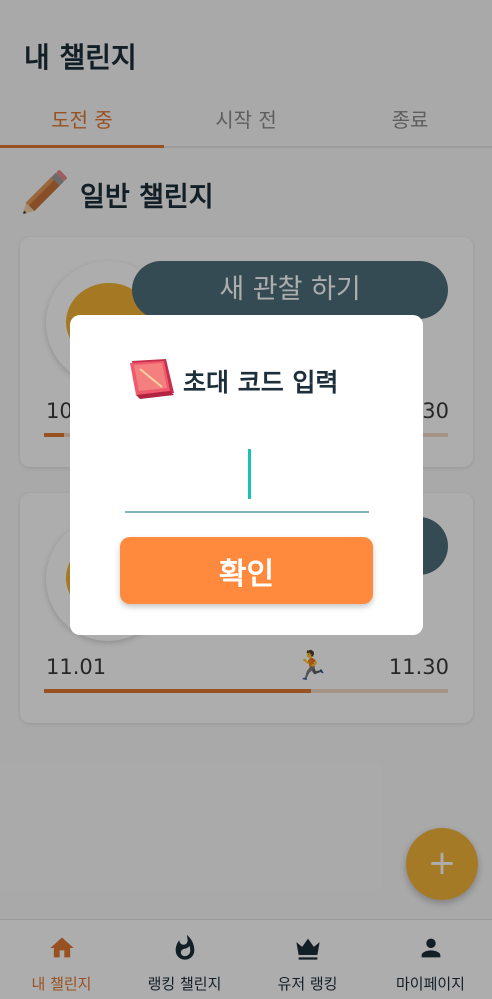 The width and height of the screenshot is (492, 999). Describe the element at coordinates (249, 474) in the screenshot. I see `text-cursor` at that location.